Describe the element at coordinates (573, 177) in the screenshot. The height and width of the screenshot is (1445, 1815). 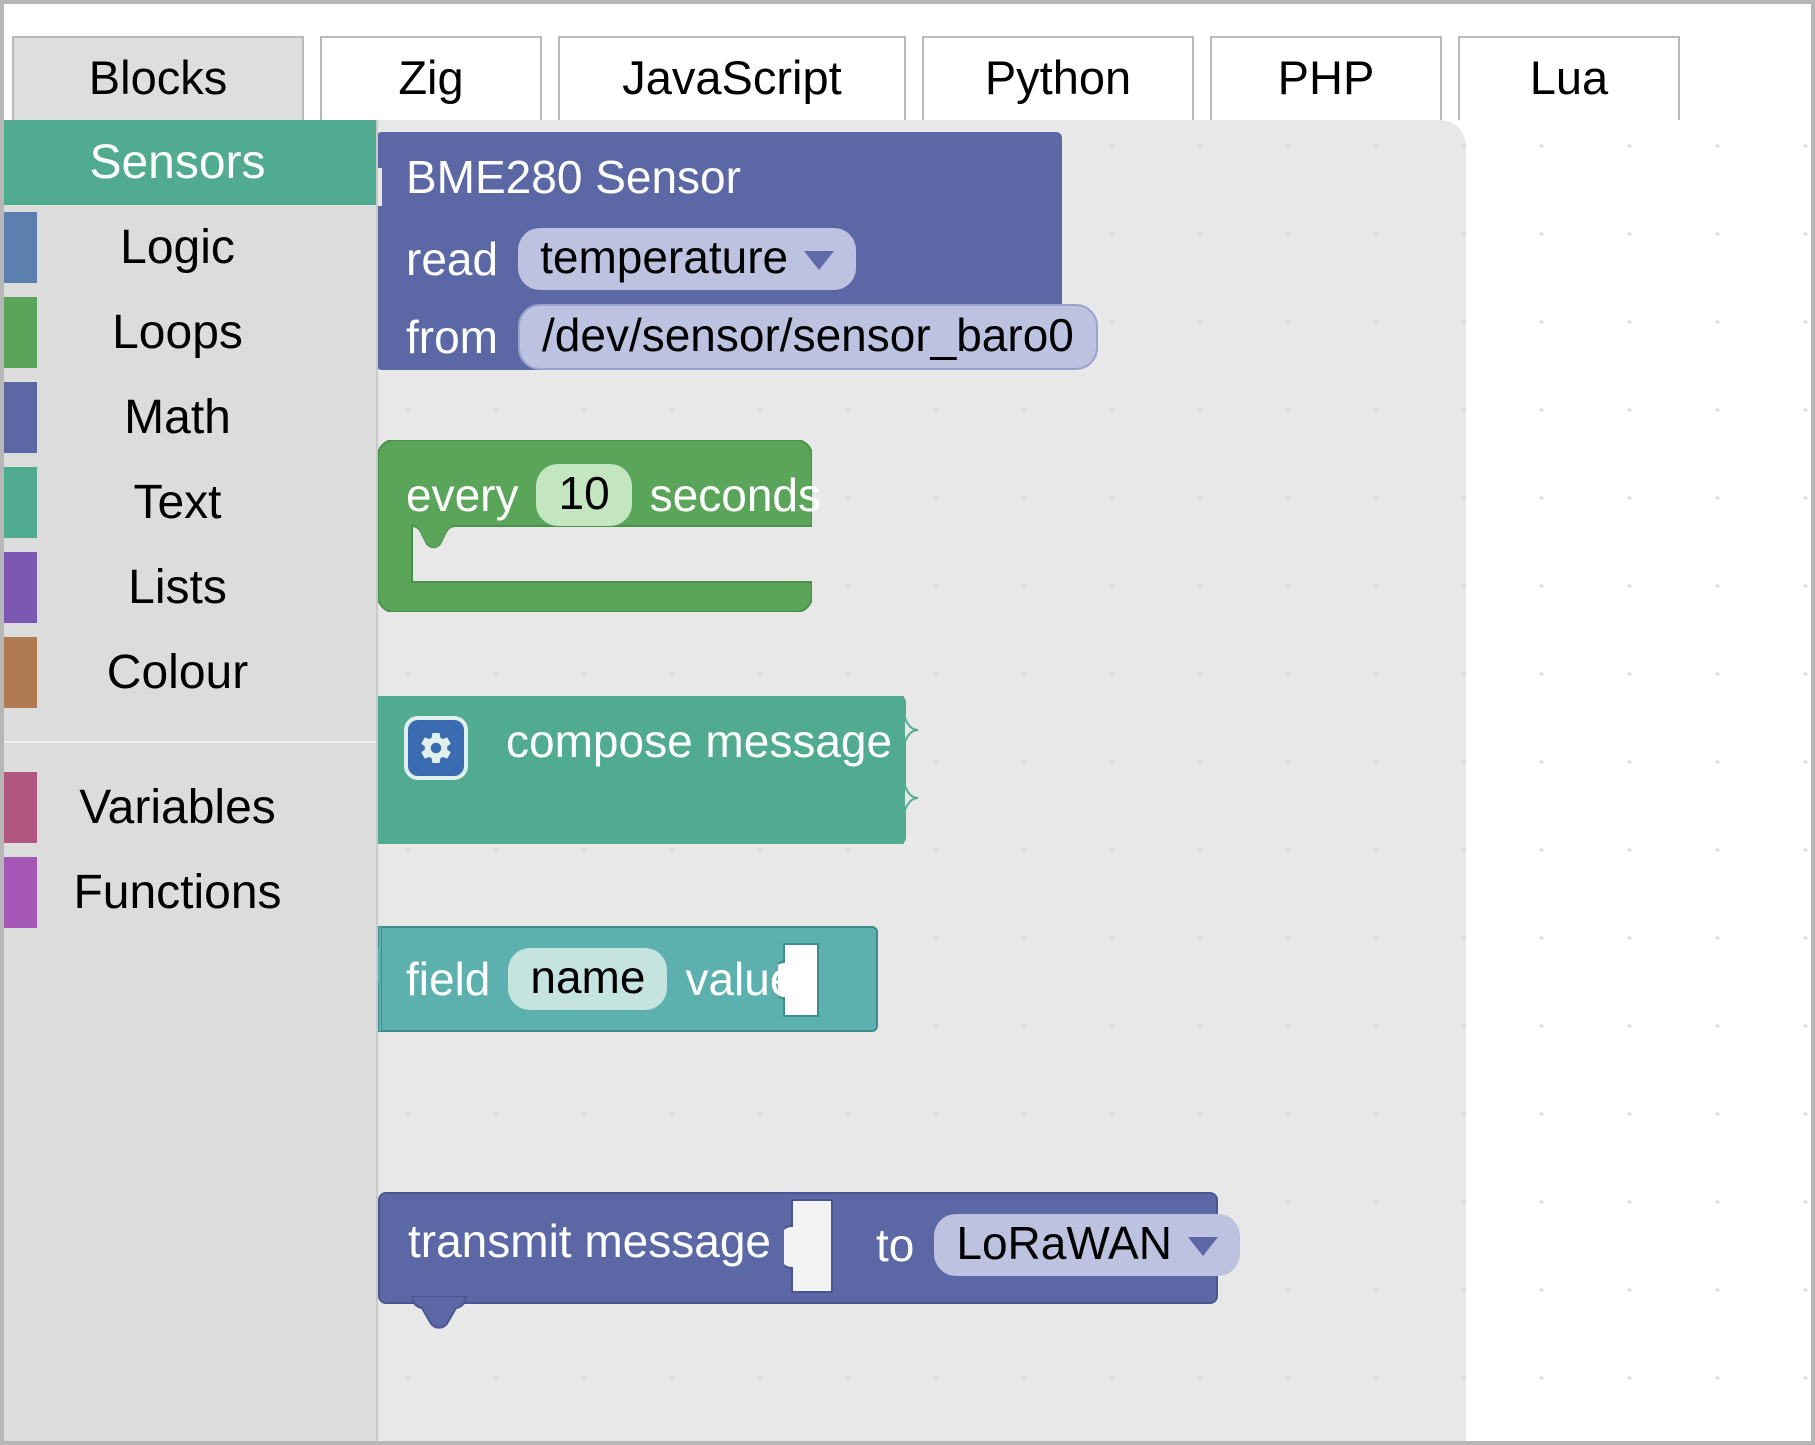
I see `sensor-block-title: BME280 Sensor` at that location.